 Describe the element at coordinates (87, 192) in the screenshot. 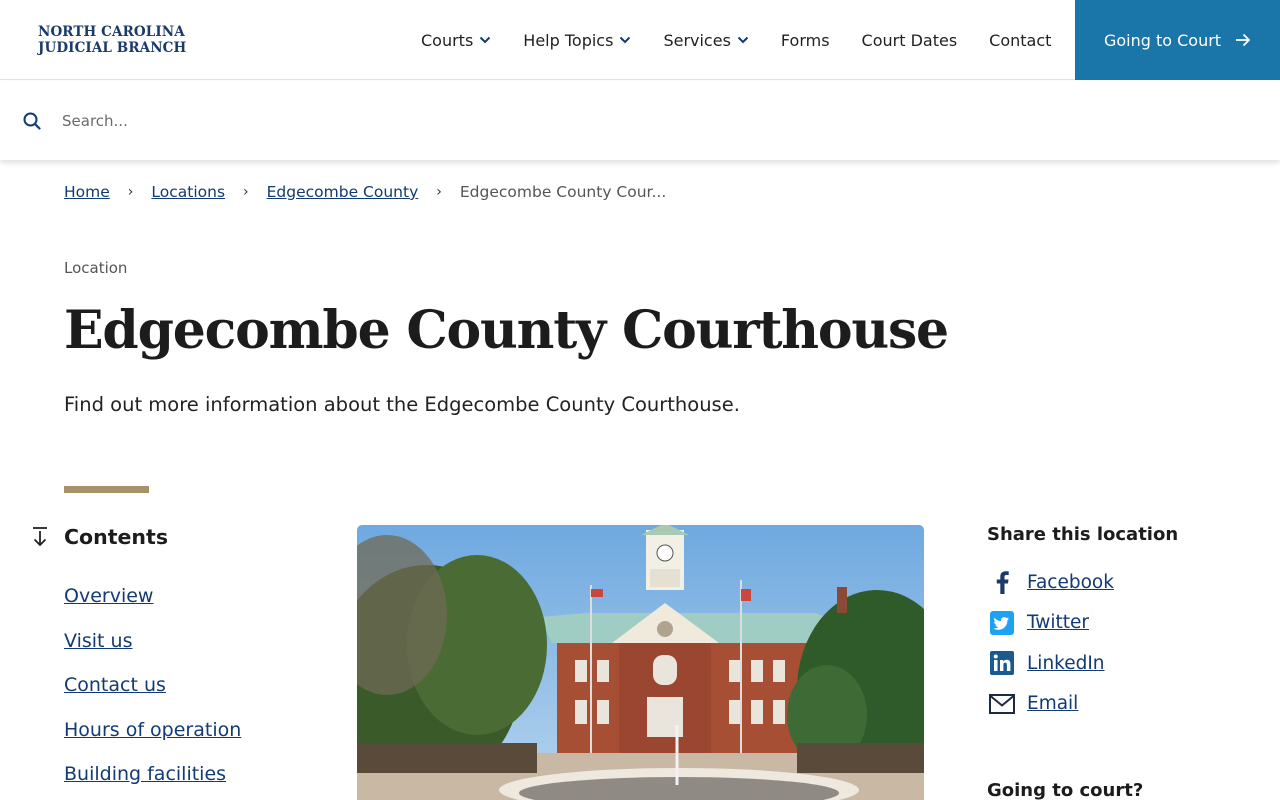

I see `breadcrumb-home: Home` at that location.